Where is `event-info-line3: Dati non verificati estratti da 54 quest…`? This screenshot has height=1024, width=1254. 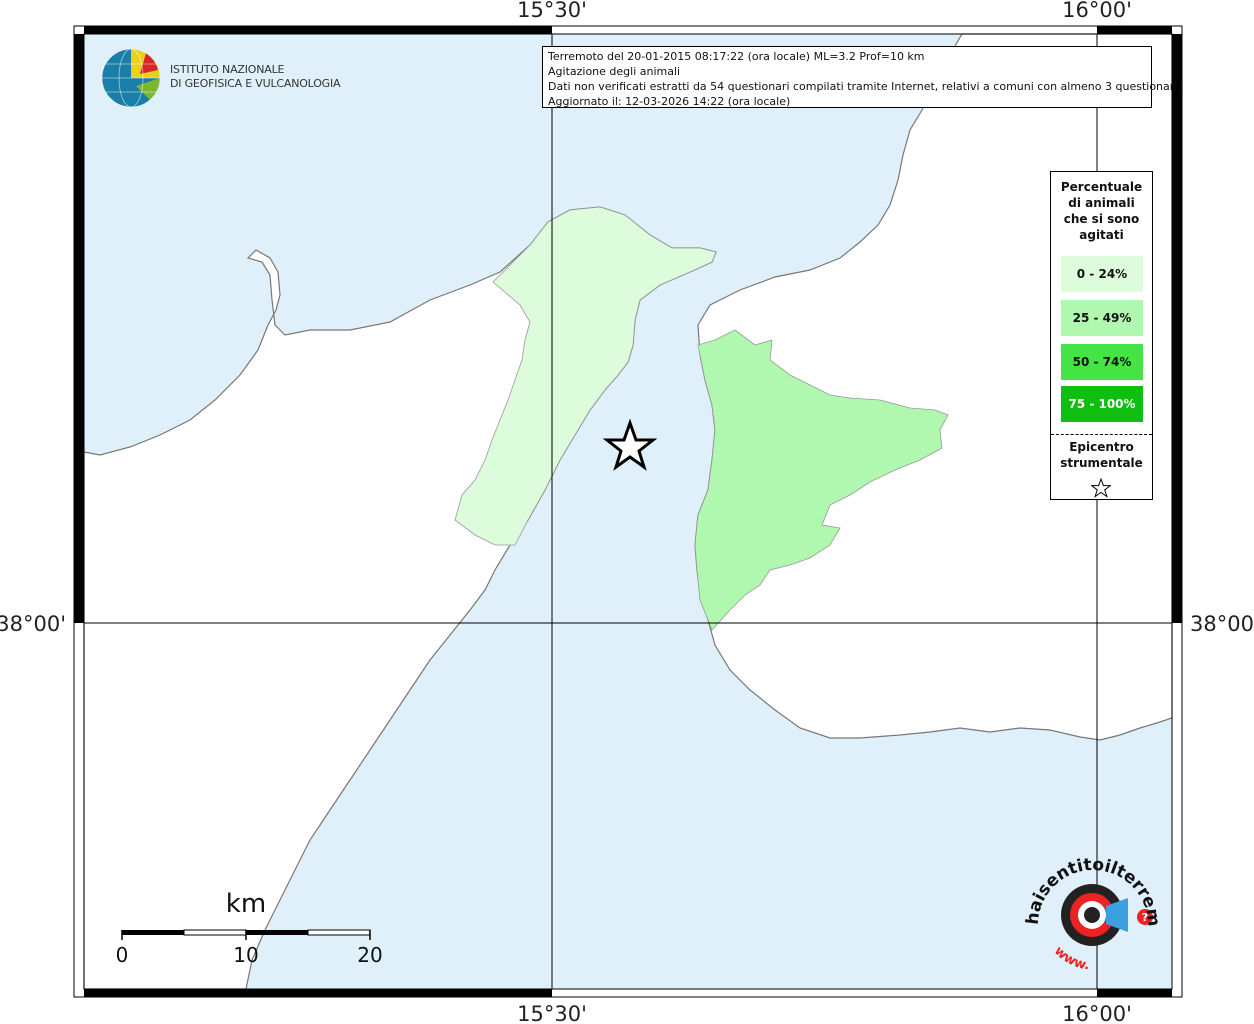 event-info-line3: Dati non verificati estratti da 54 quest… is located at coordinates (864, 86).